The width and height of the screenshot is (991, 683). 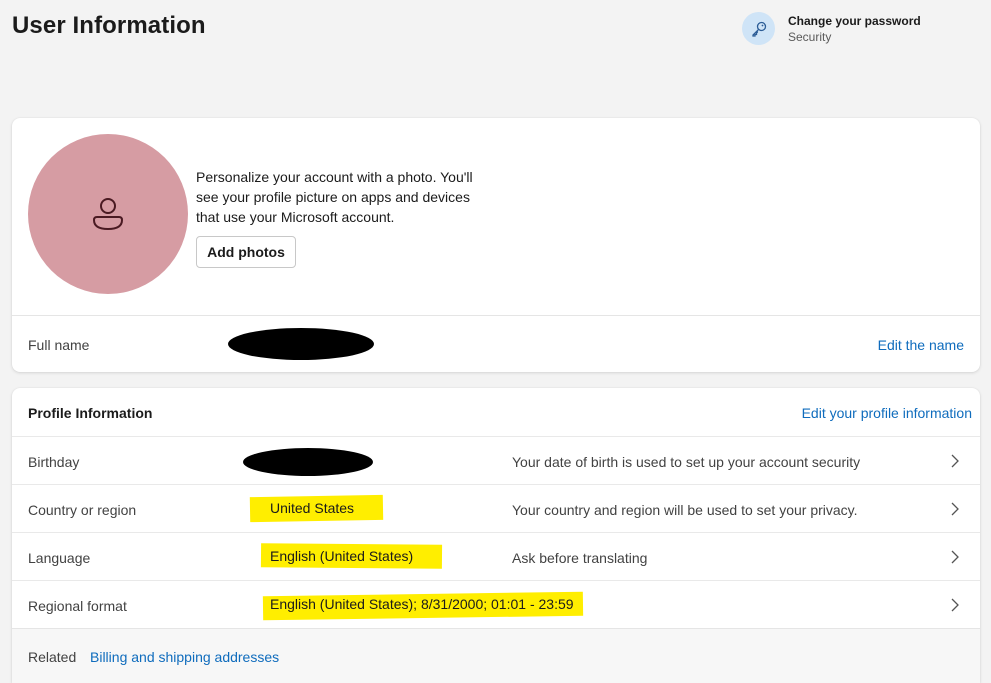 What do you see at coordinates (184, 657) in the screenshot?
I see `billing-addresses-link: Billing and shipping addresses` at bounding box center [184, 657].